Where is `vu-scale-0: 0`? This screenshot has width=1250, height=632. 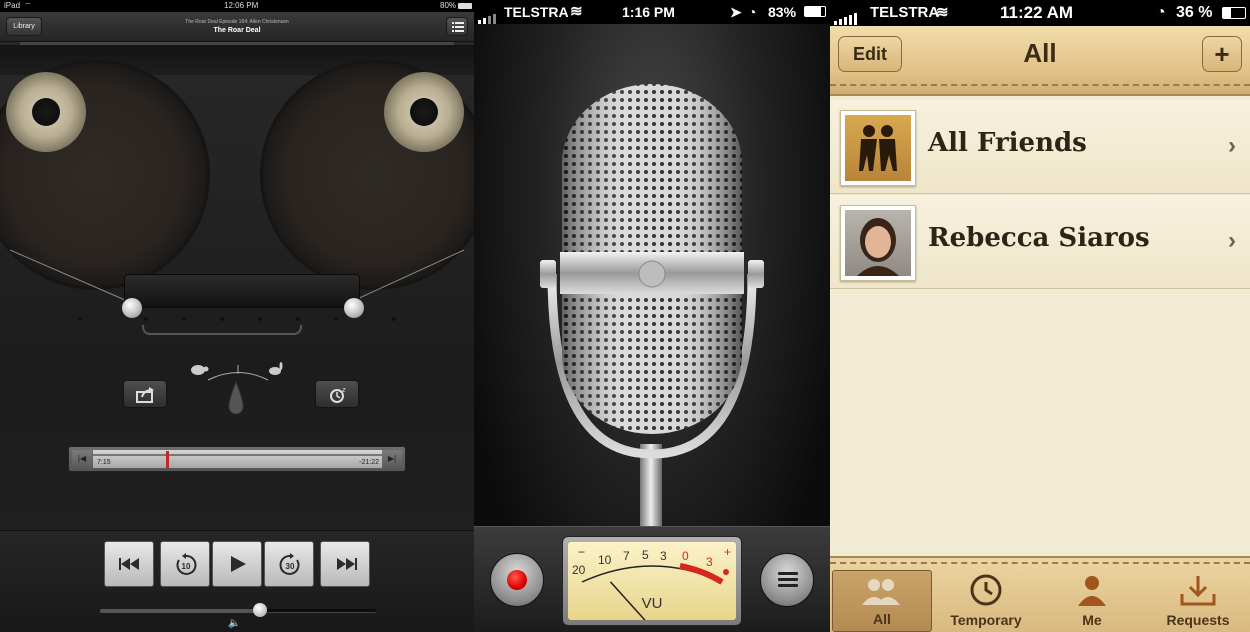 vu-scale-0: 0 is located at coordinates (685, 556).